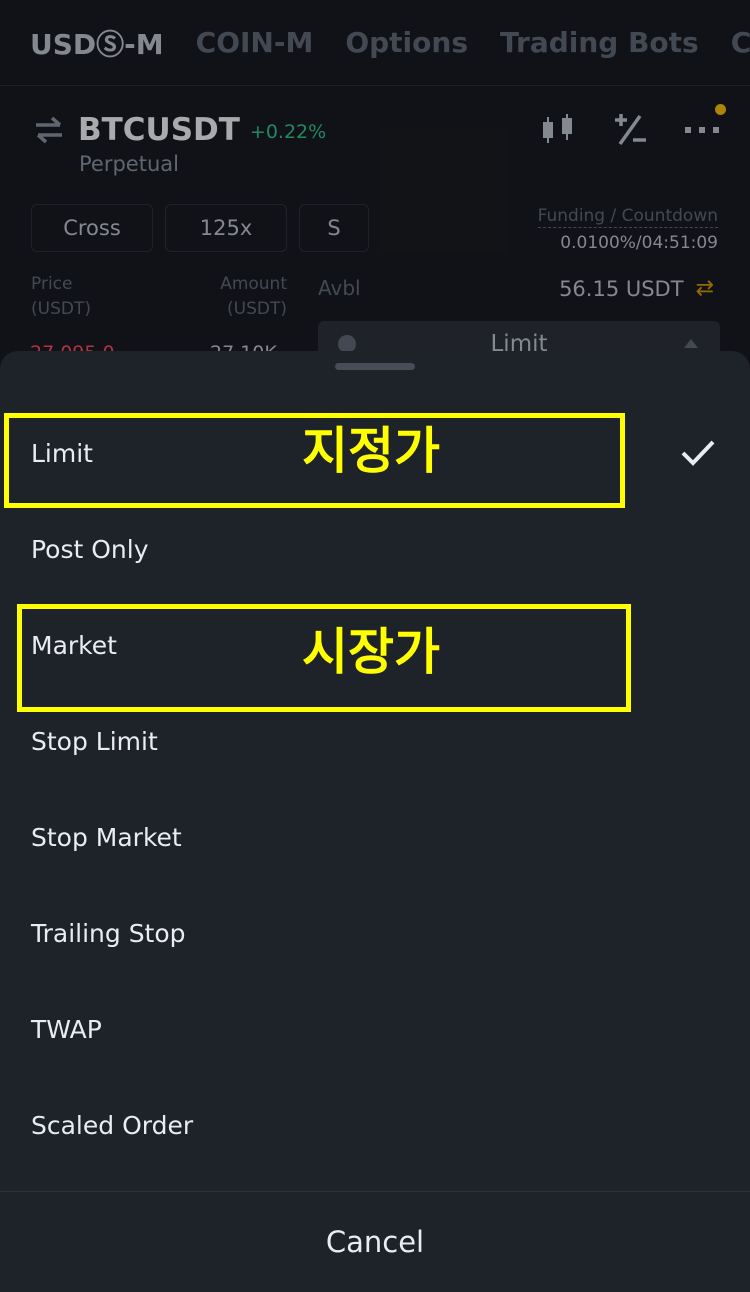 The image size is (750, 1292). I want to click on option-twap: TWAP, so click(375, 1029).